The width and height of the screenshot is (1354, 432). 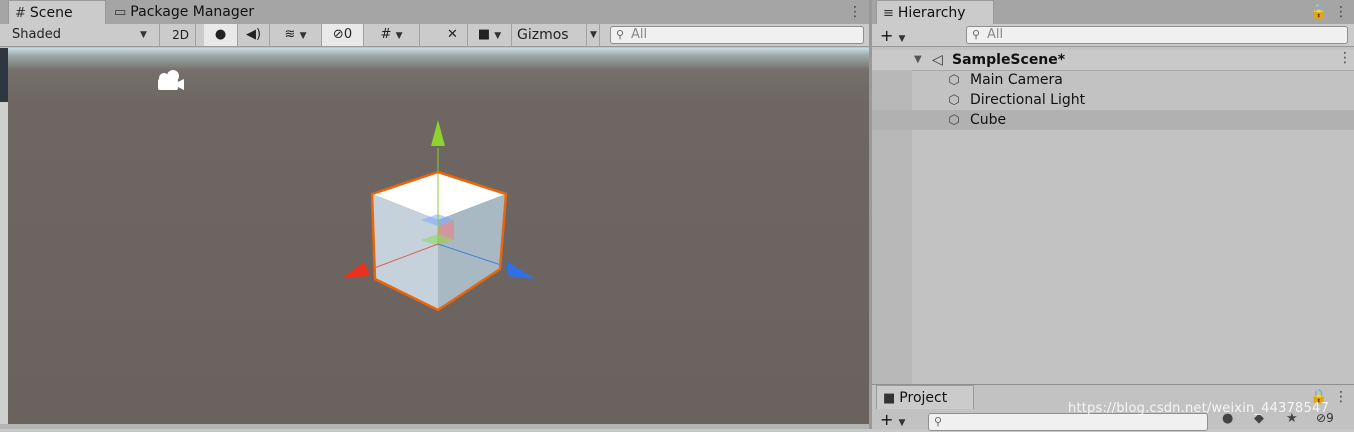 What do you see at coordinates (737, 35) in the screenshot?
I see `scene-search-input: ⚲ All` at bounding box center [737, 35].